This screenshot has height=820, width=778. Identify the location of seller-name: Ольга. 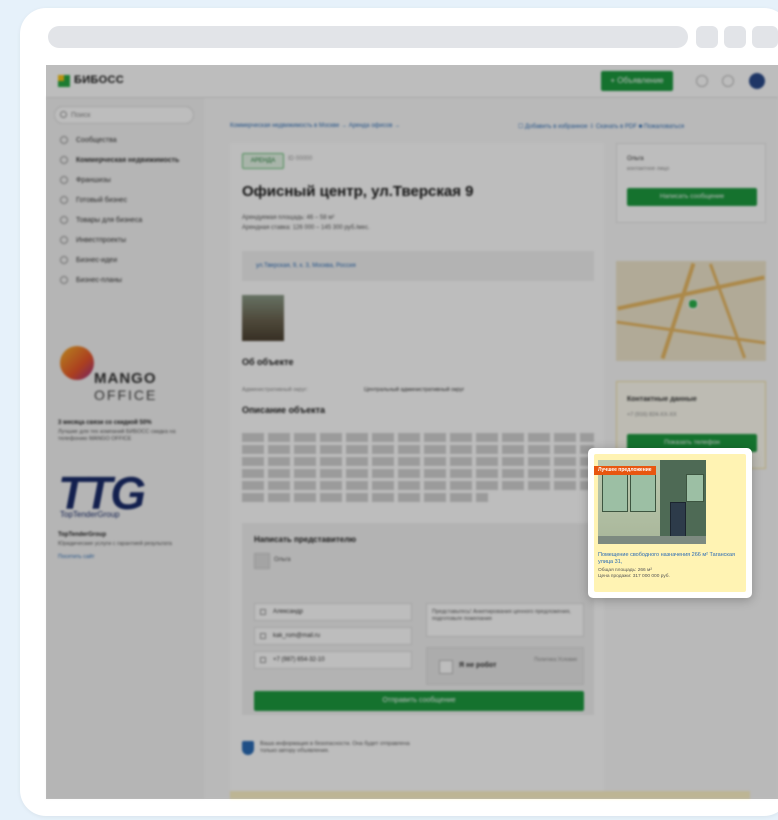
(635, 159).